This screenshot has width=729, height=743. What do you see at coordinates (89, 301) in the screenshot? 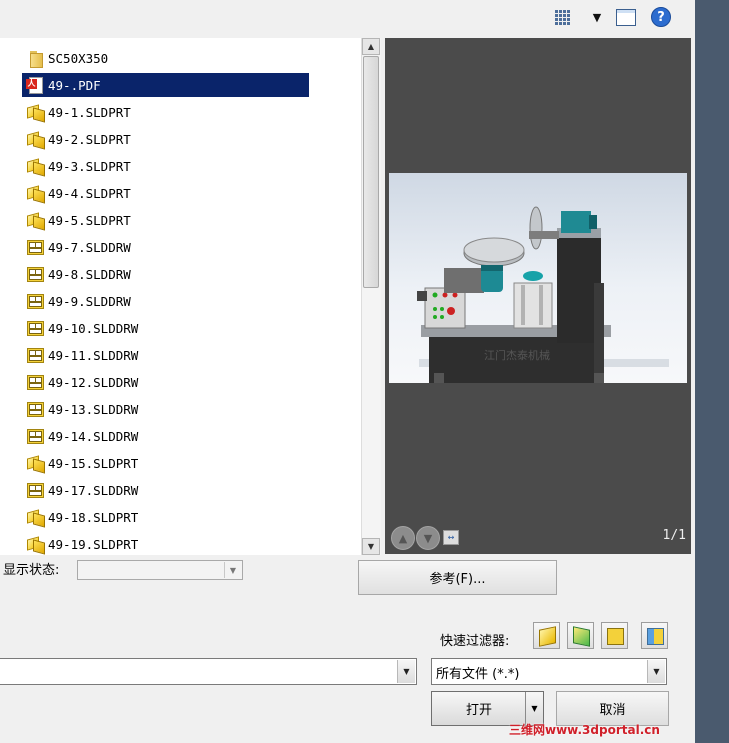
I see `file-name: 49-9.SLDDRW` at bounding box center [89, 301].